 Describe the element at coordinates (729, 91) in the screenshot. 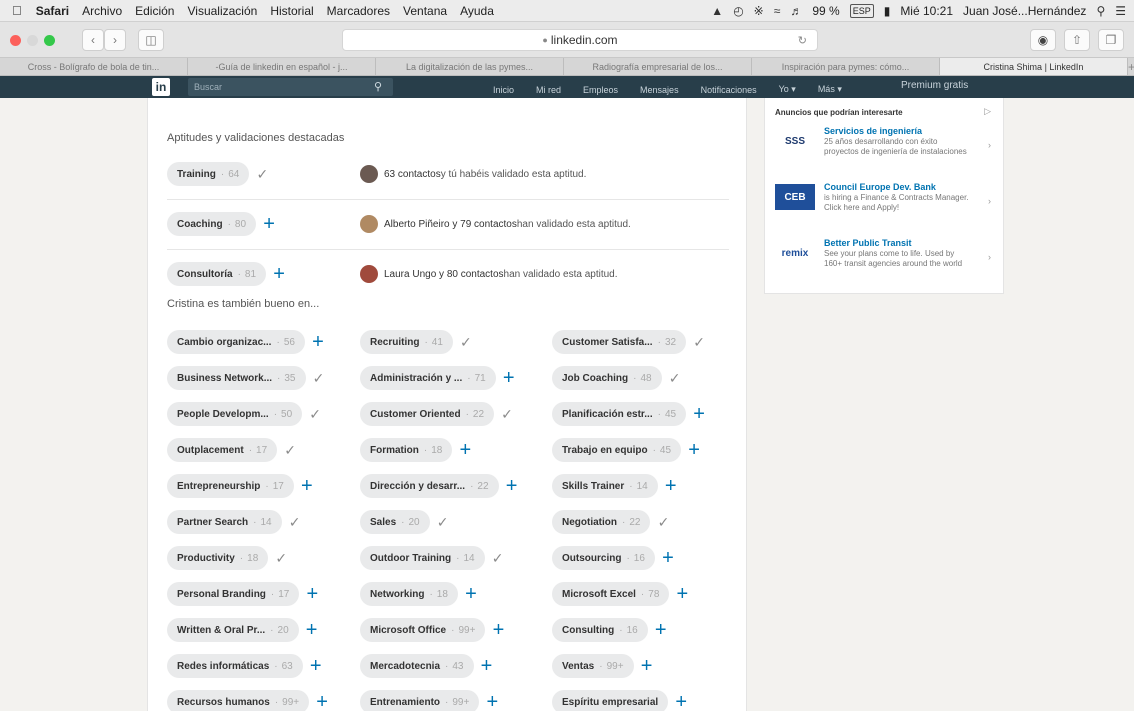

I see `nav-notificaciones: Notificaciones` at that location.